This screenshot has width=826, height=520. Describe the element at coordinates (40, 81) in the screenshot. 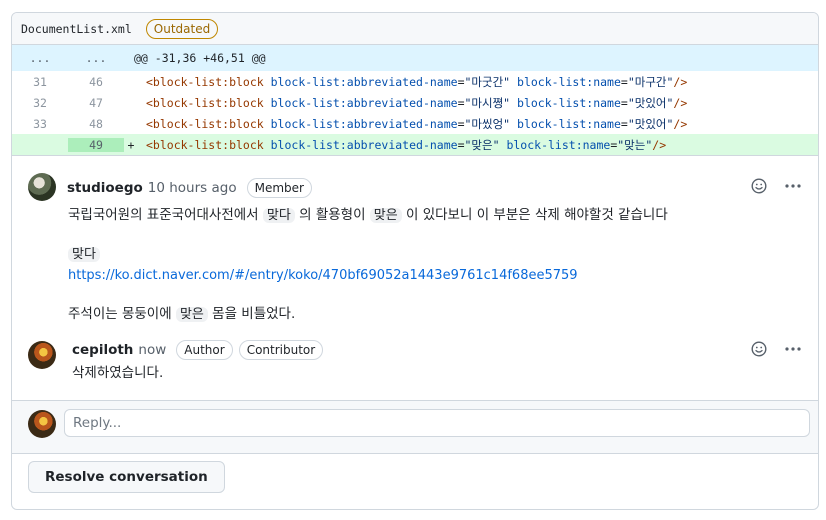

I see `old-line-number: 31` at that location.